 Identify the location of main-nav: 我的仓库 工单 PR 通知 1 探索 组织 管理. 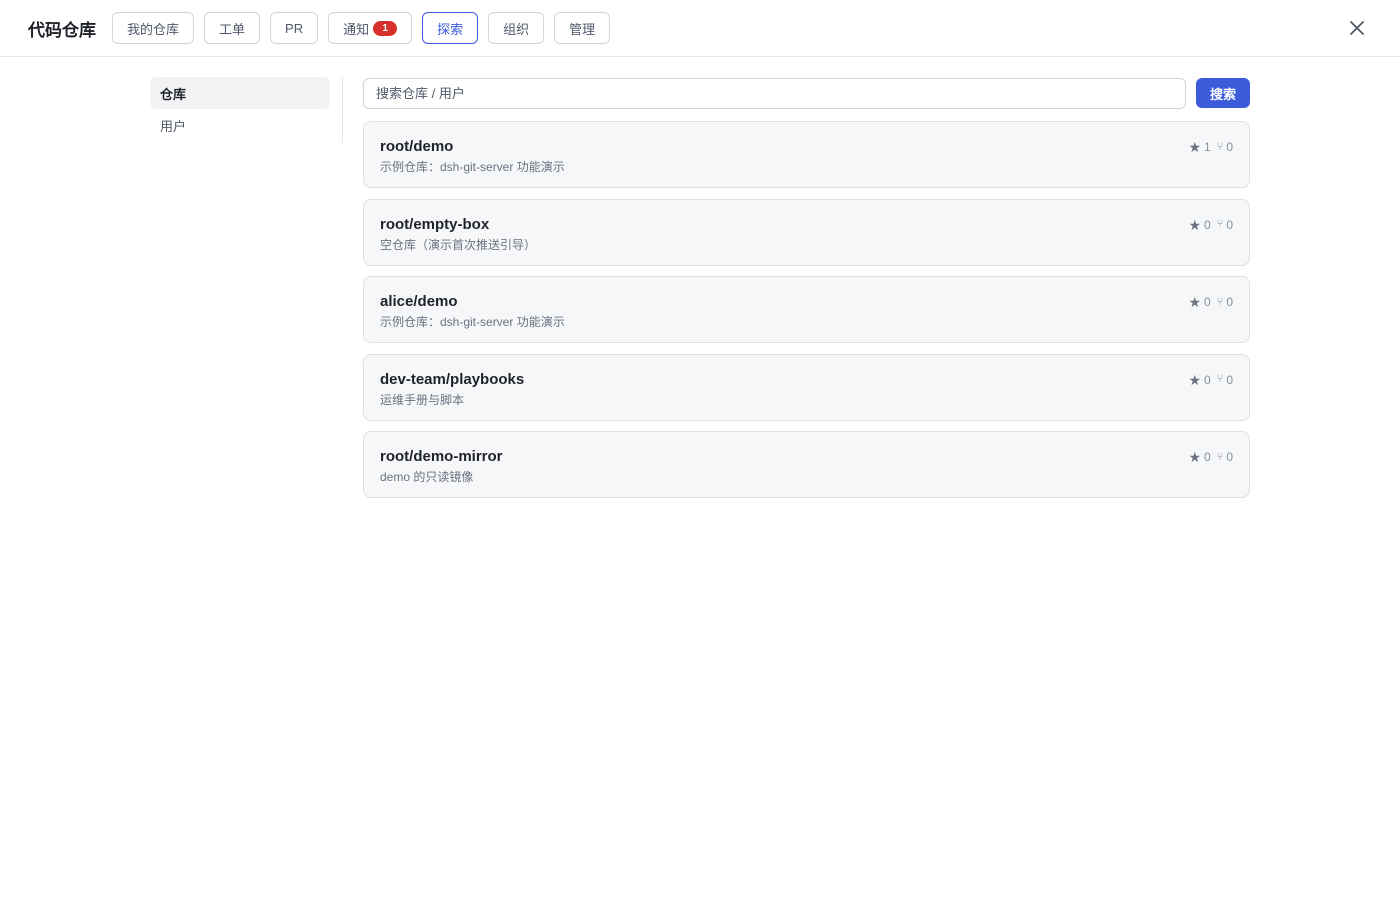
(361, 28).